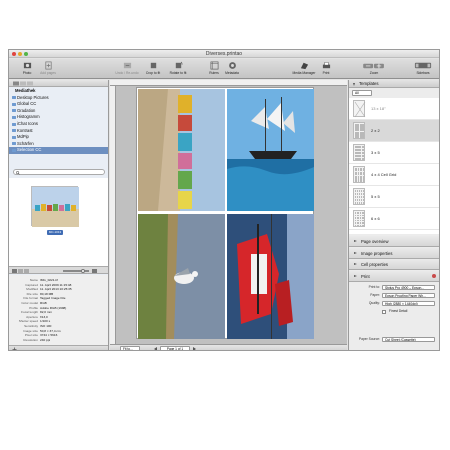 The image size is (450, 450). I want to click on library-root-label: Mediathek, so click(25, 90).